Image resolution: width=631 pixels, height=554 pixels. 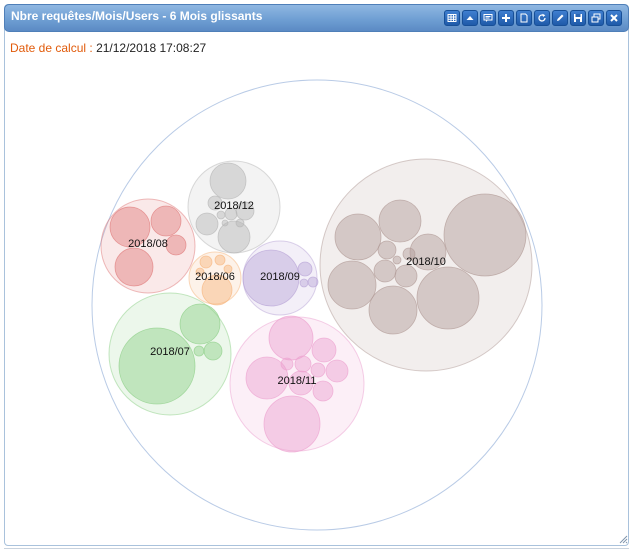 I want to click on save-icon, so click(x=578, y=18).